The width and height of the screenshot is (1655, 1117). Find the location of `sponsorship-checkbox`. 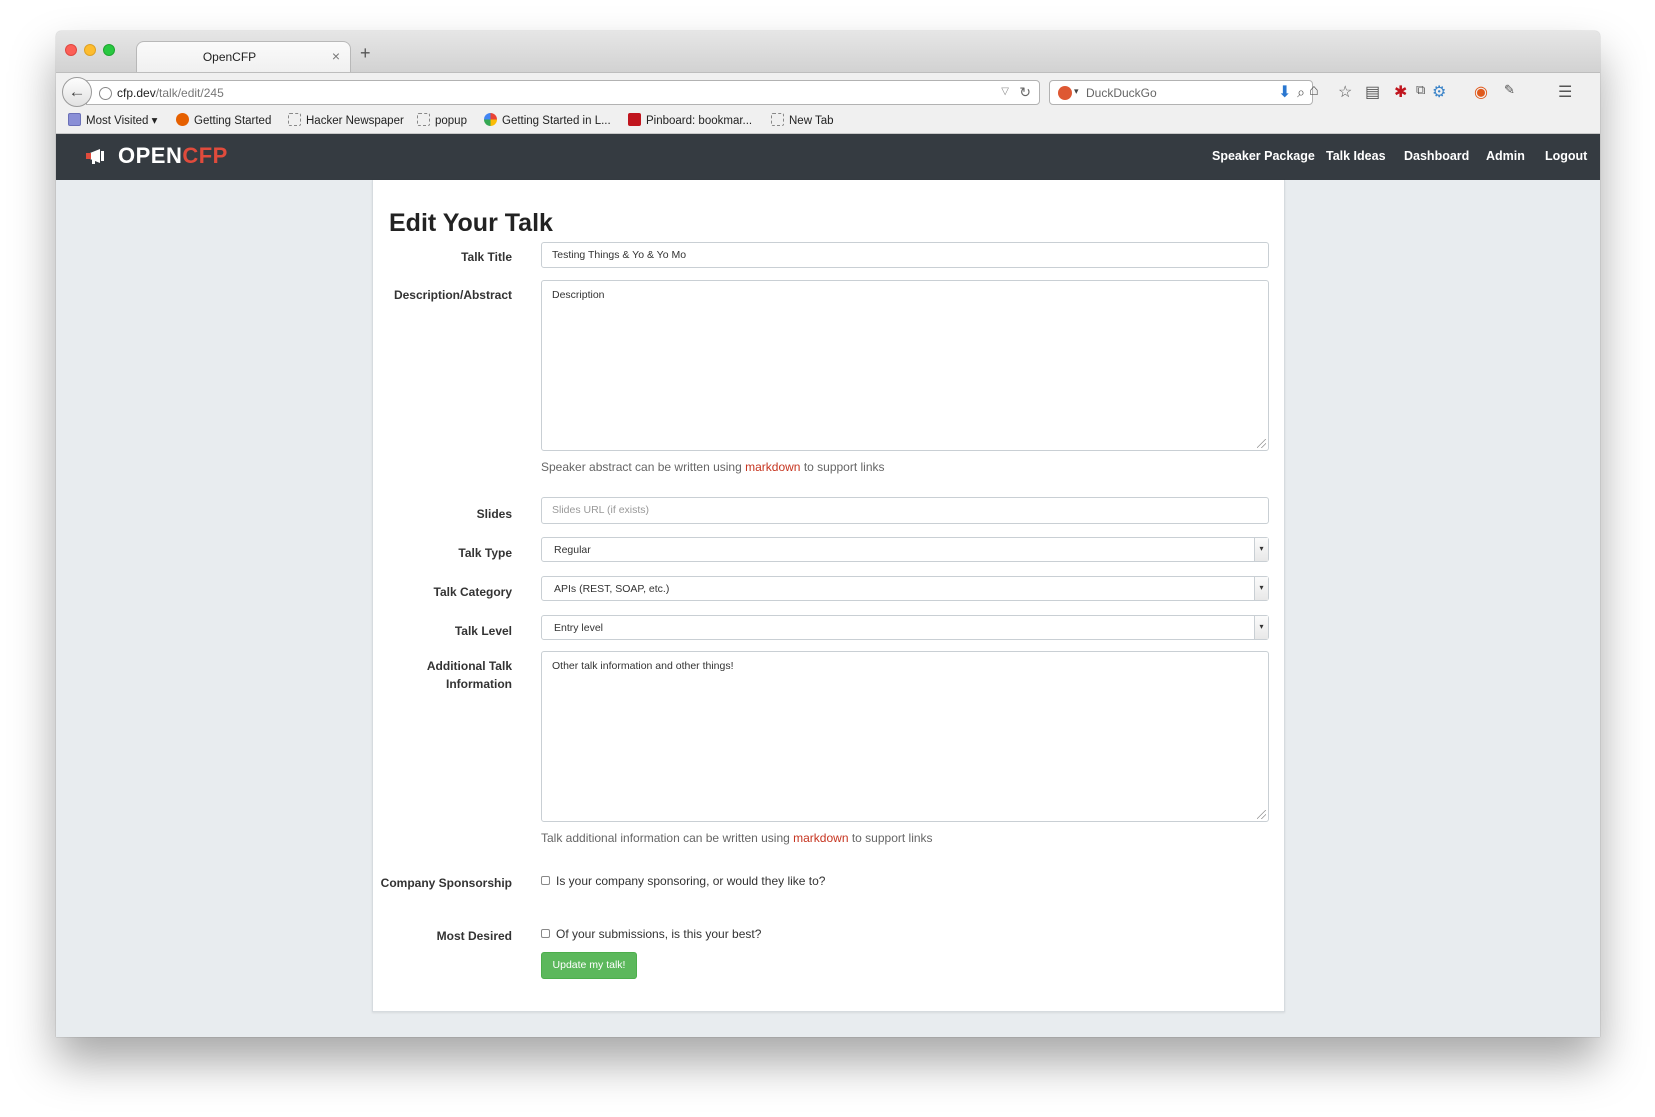

sponsorship-checkbox is located at coordinates (545, 880).